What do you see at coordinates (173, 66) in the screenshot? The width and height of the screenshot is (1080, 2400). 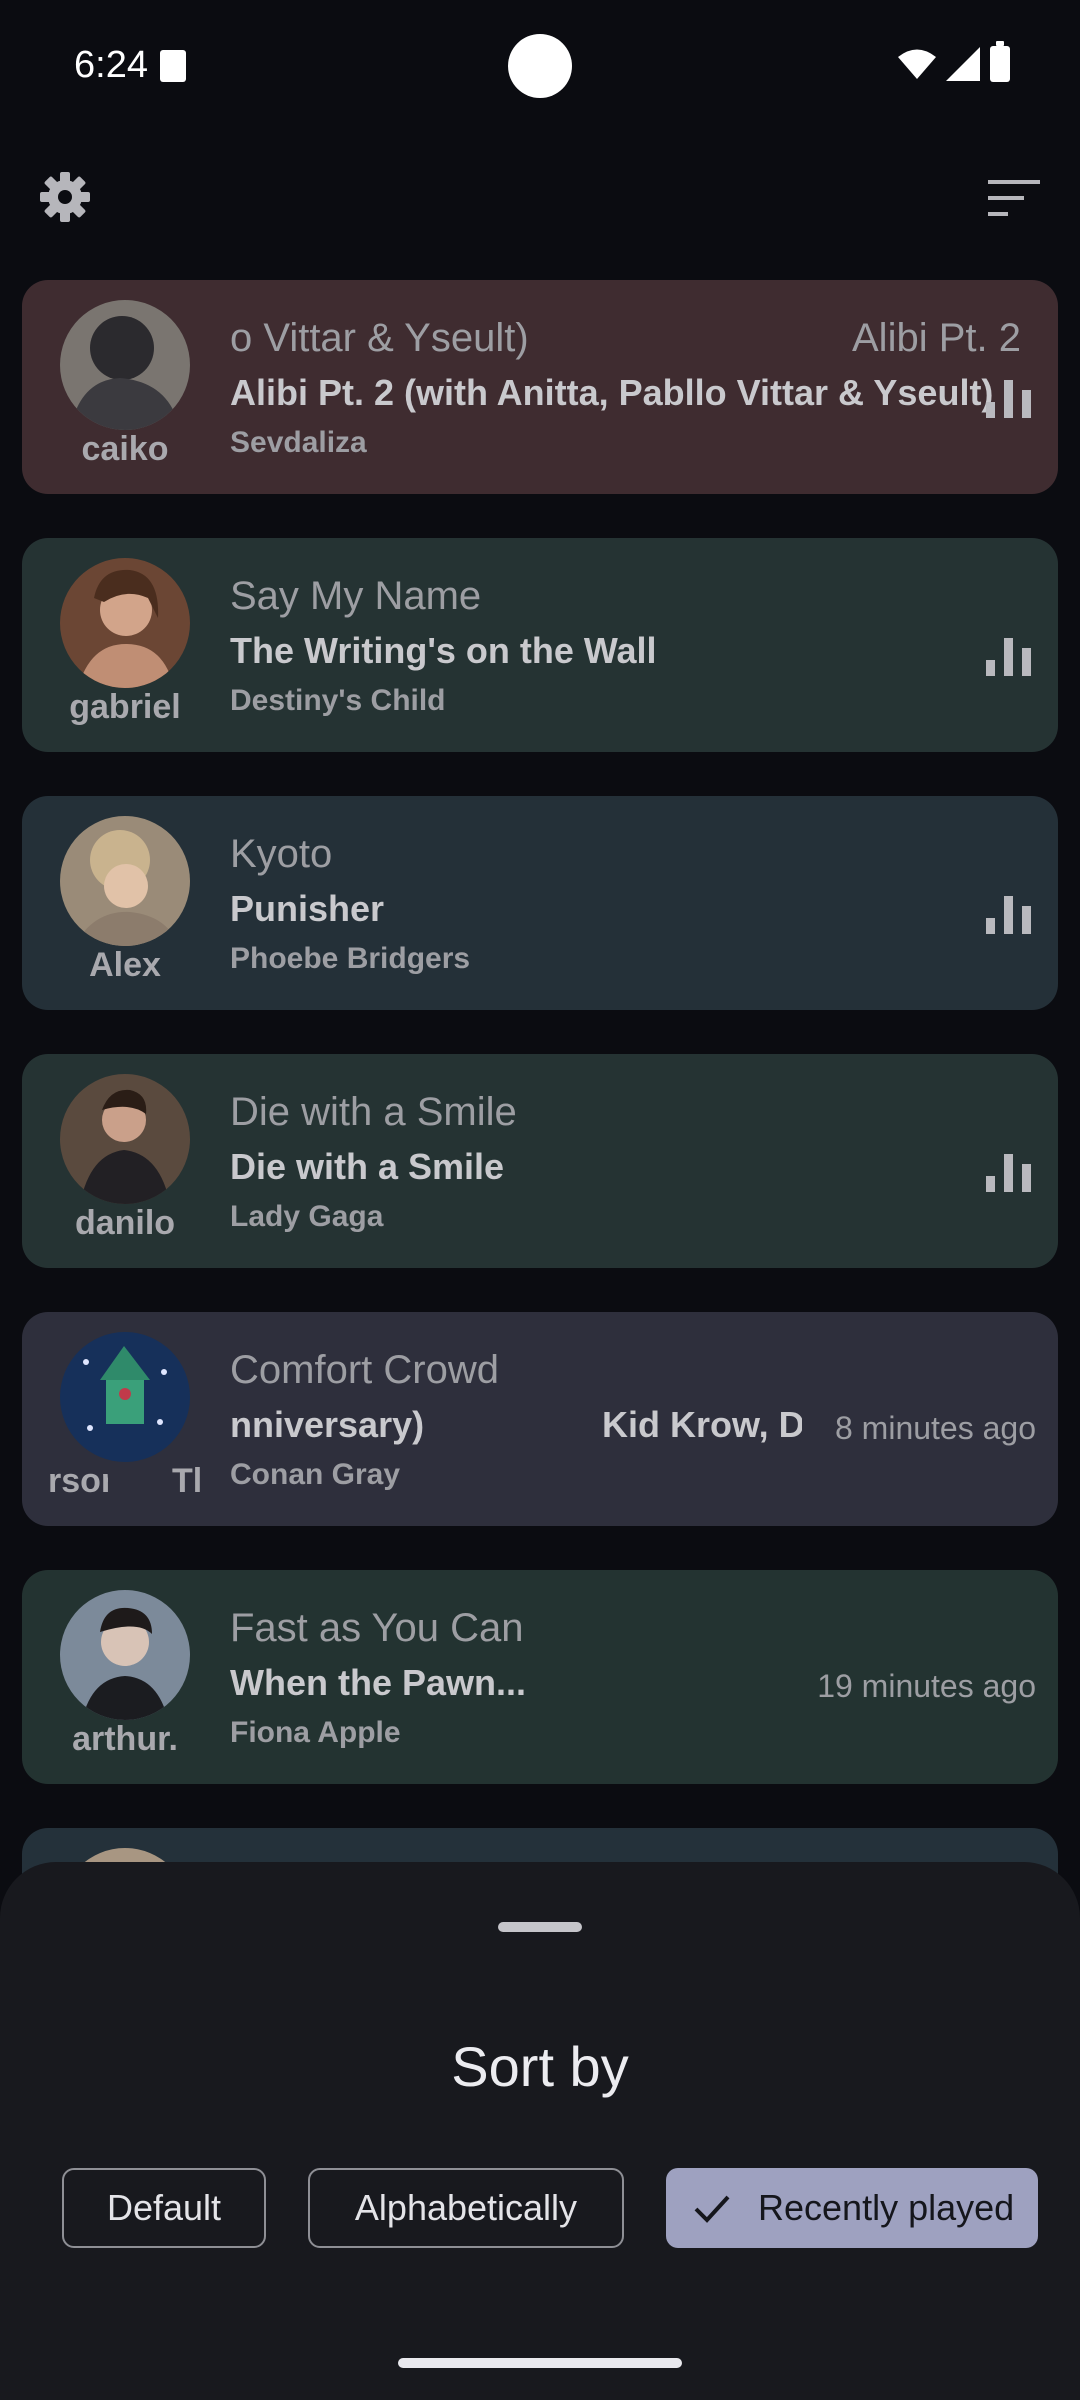 I see `sd-card-icon` at bounding box center [173, 66].